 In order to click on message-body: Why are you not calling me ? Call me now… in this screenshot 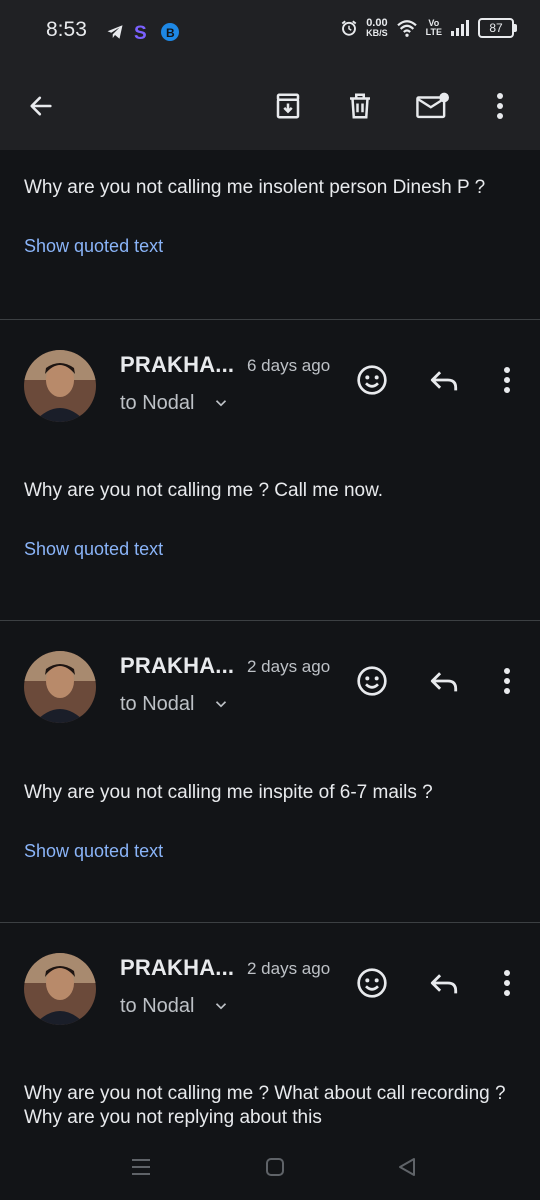, I will do `click(204, 490)`.